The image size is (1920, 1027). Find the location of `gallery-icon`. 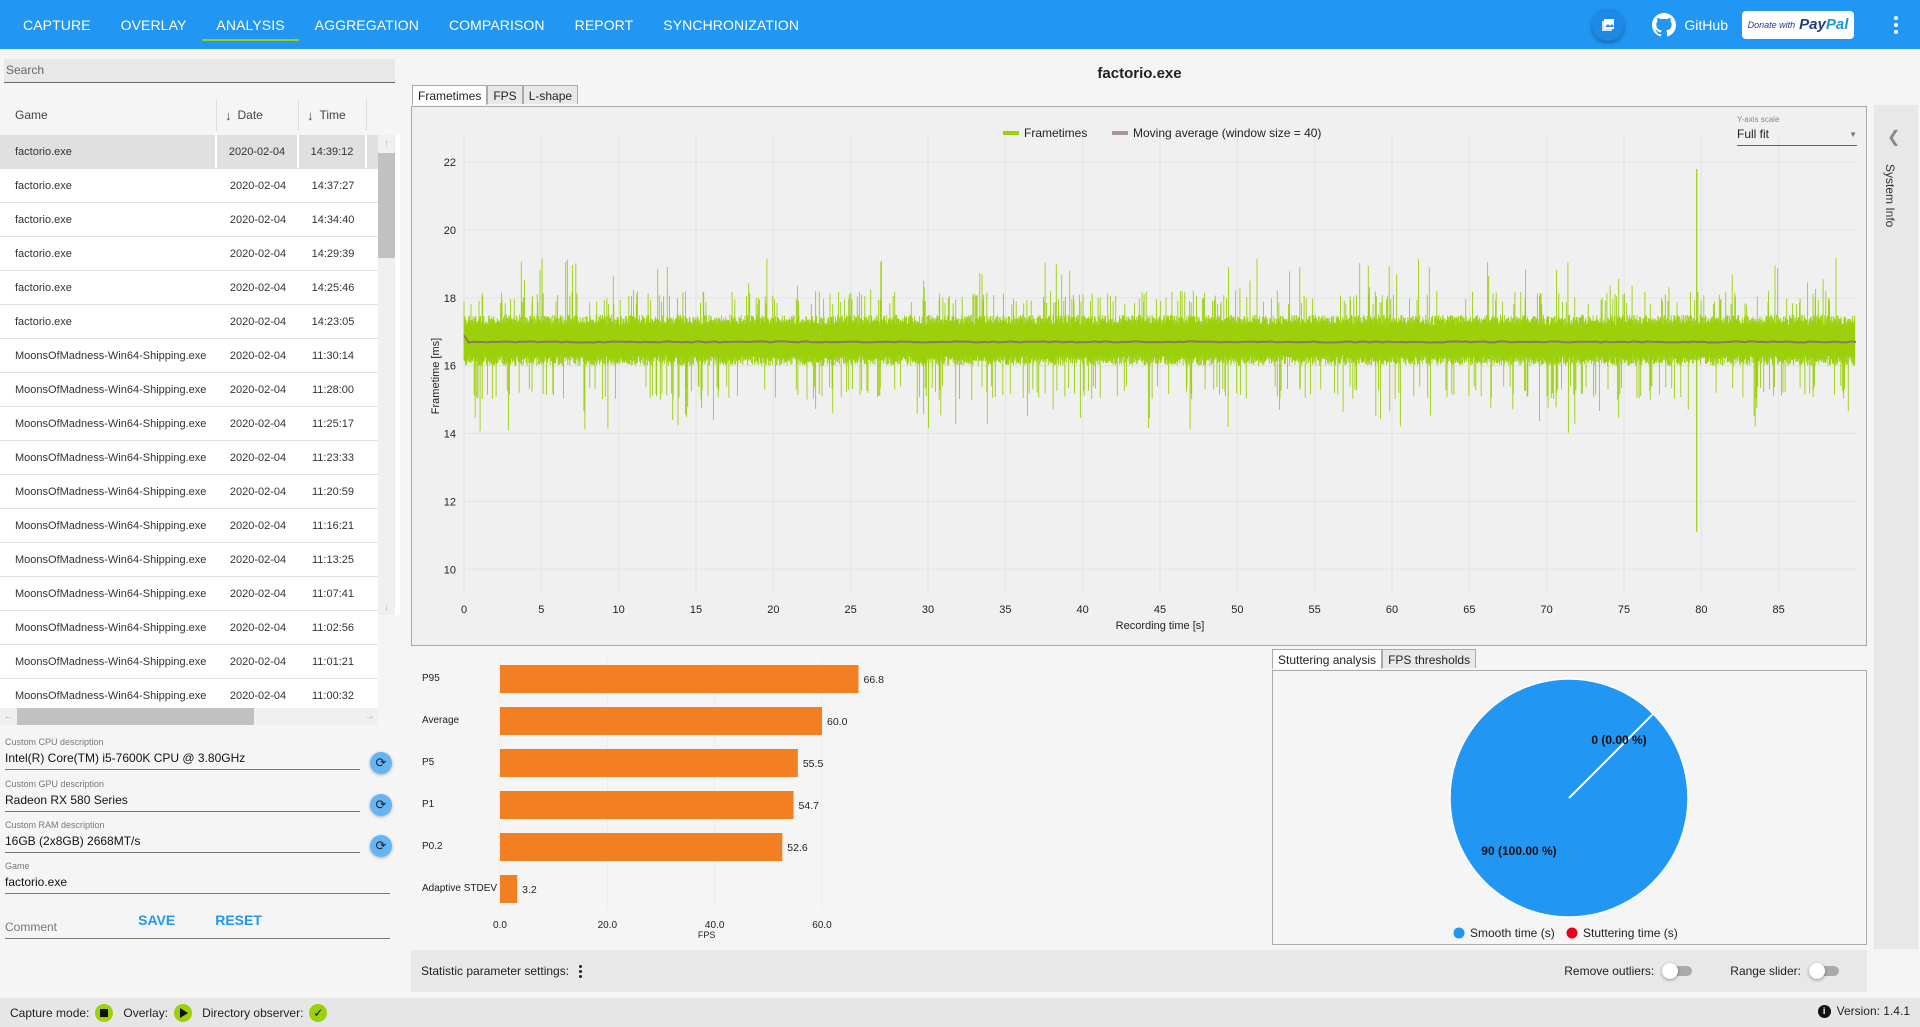

gallery-icon is located at coordinates (1608, 24).